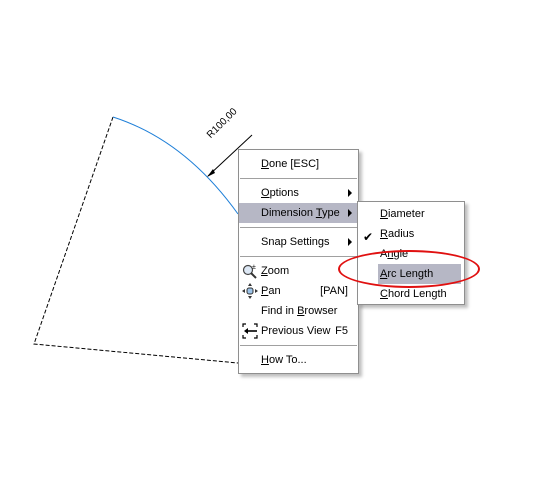 The height and width of the screenshot is (500, 550). What do you see at coordinates (334, 291) in the screenshot?
I see `shortcut-pan: [PAN]` at bounding box center [334, 291].